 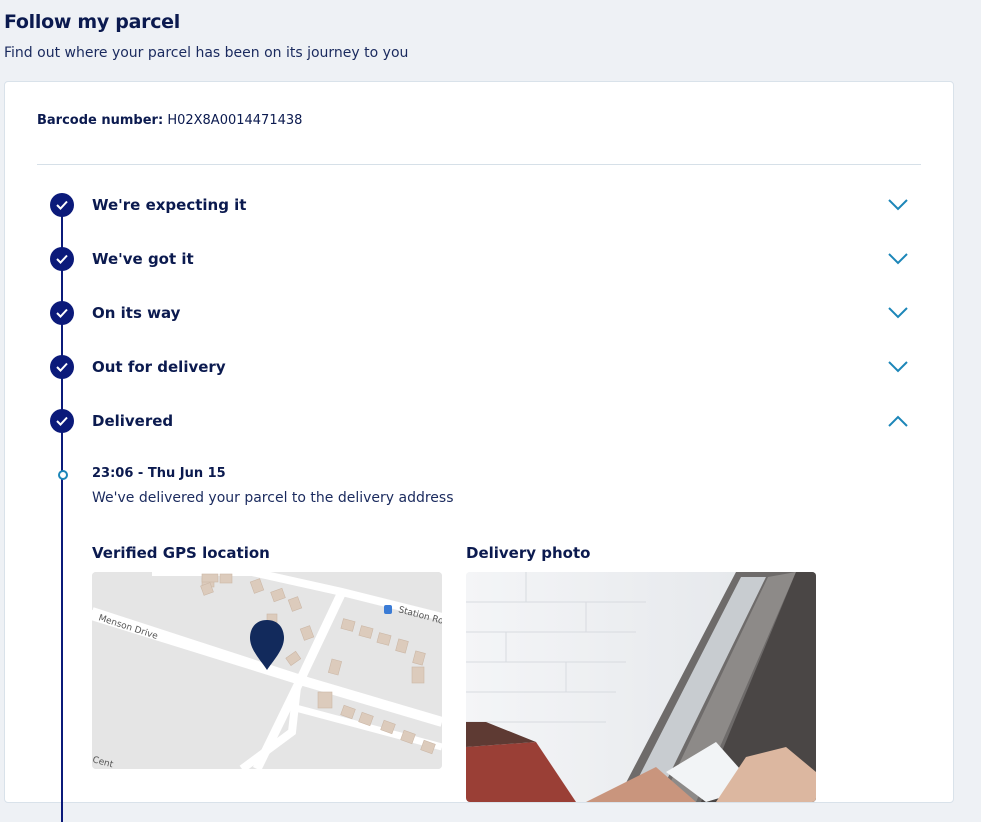 What do you see at coordinates (181, 553) in the screenshot?
I see `gps-heading: Verified GPS location` at bounding box center [181, 553].